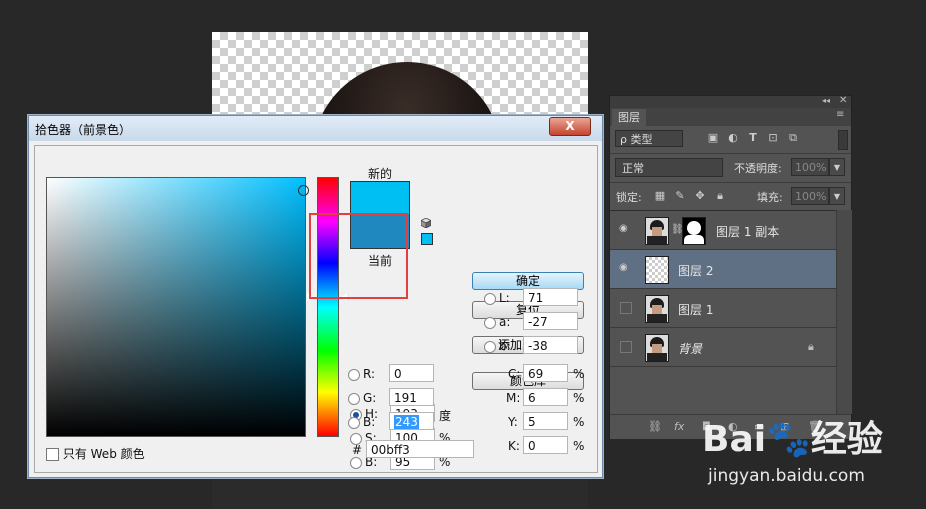 The width and height of the screenshot is (926, 509). I want to click on new-color-label: 新的, so click(380, 174).